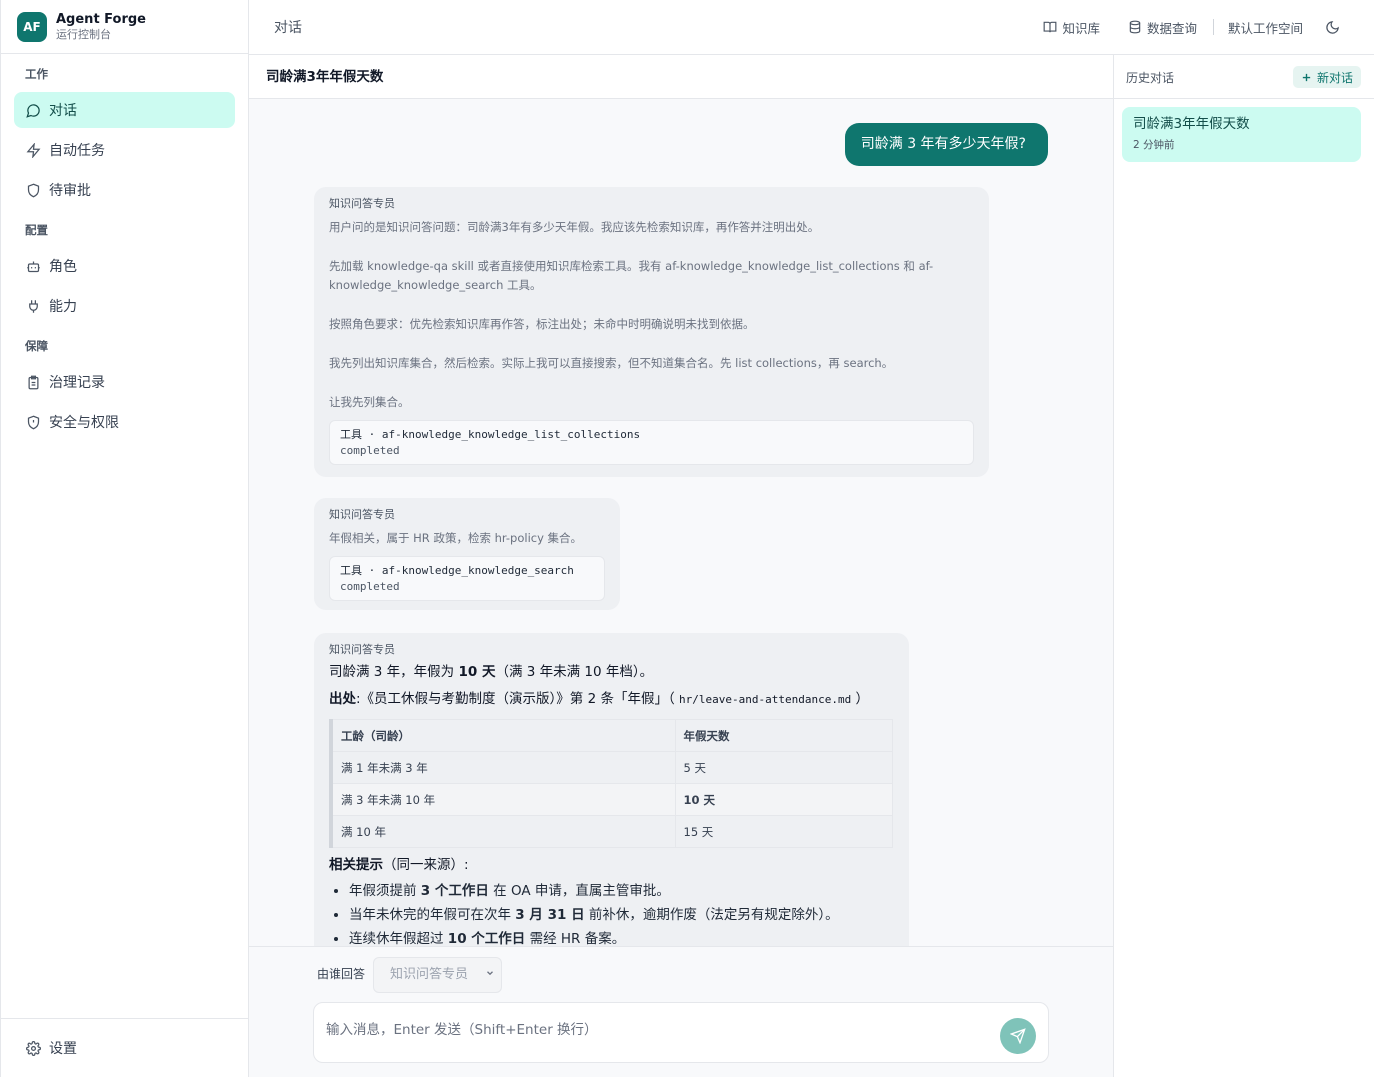  Describe the element at coordinates (1326, 77) in the screenshot. I see `new-conversation-button: 新对话` at that location.